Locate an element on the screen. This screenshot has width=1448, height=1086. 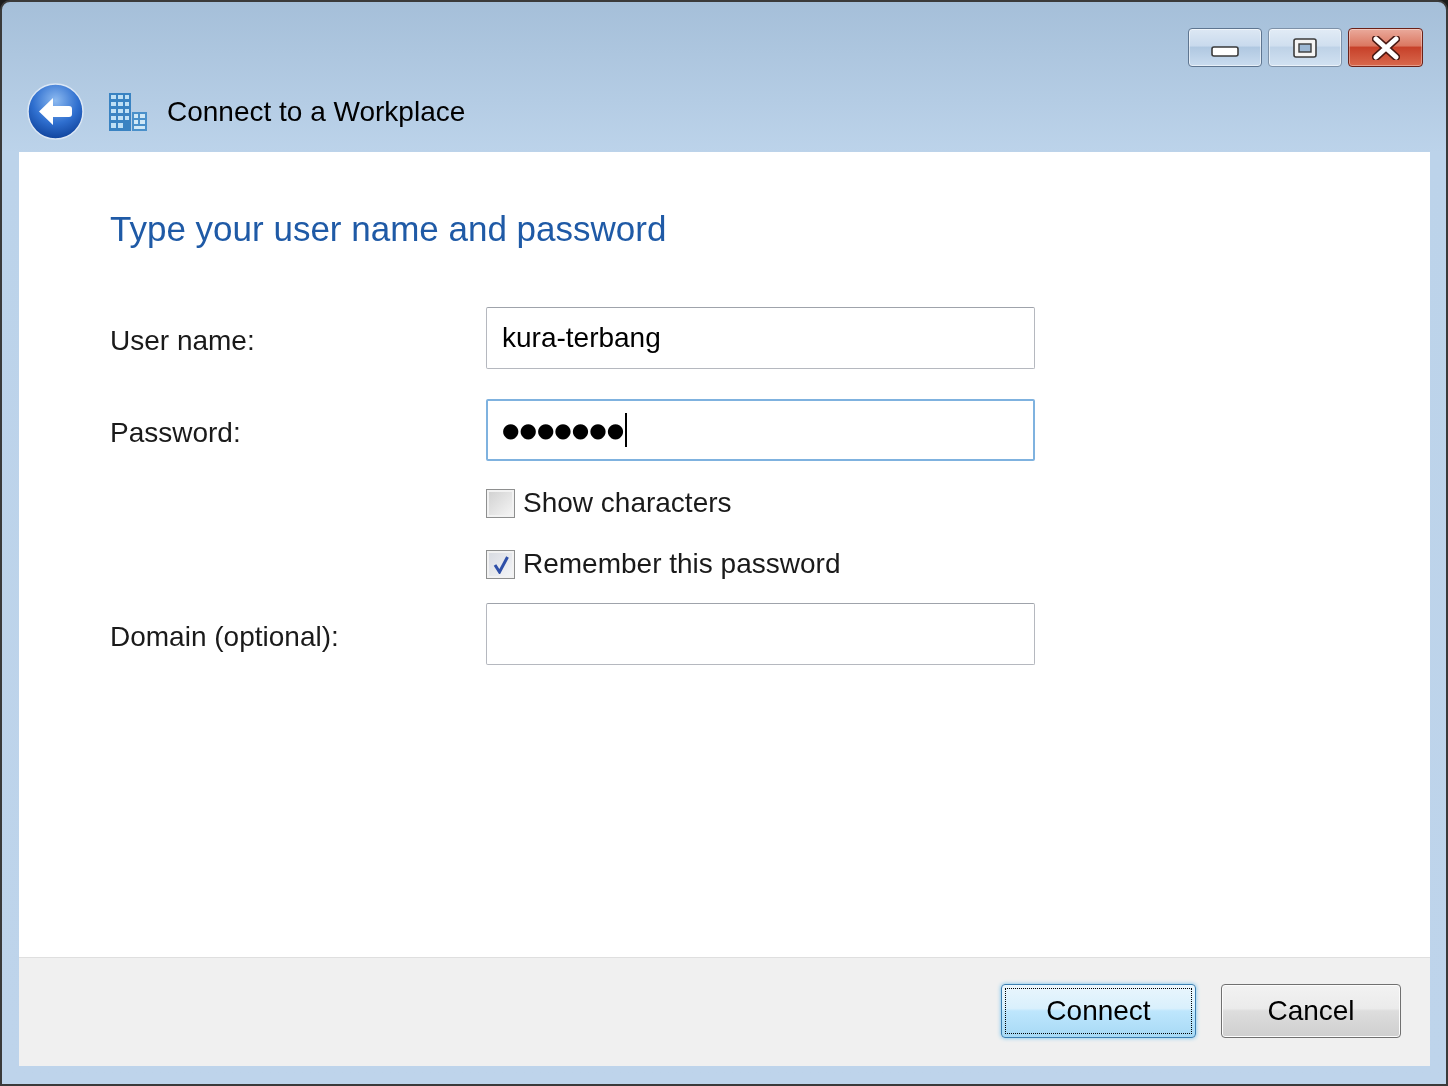
close-button is located at coordinates (1385, 47).